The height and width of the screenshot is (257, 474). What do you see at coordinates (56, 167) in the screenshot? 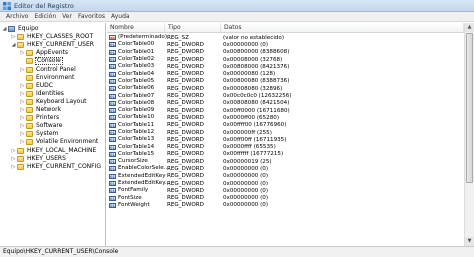
I see `tree-node: ▷ HKEY_CURRENT_CONFIG` at bounding box center [56, 167].